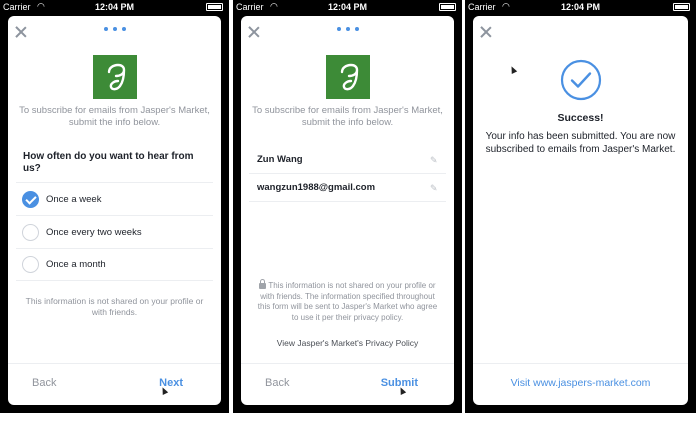  What do you see at coordinates (513, 69) in the screenshot?
I see `cursor-icon` at bounding box center [513, 69].